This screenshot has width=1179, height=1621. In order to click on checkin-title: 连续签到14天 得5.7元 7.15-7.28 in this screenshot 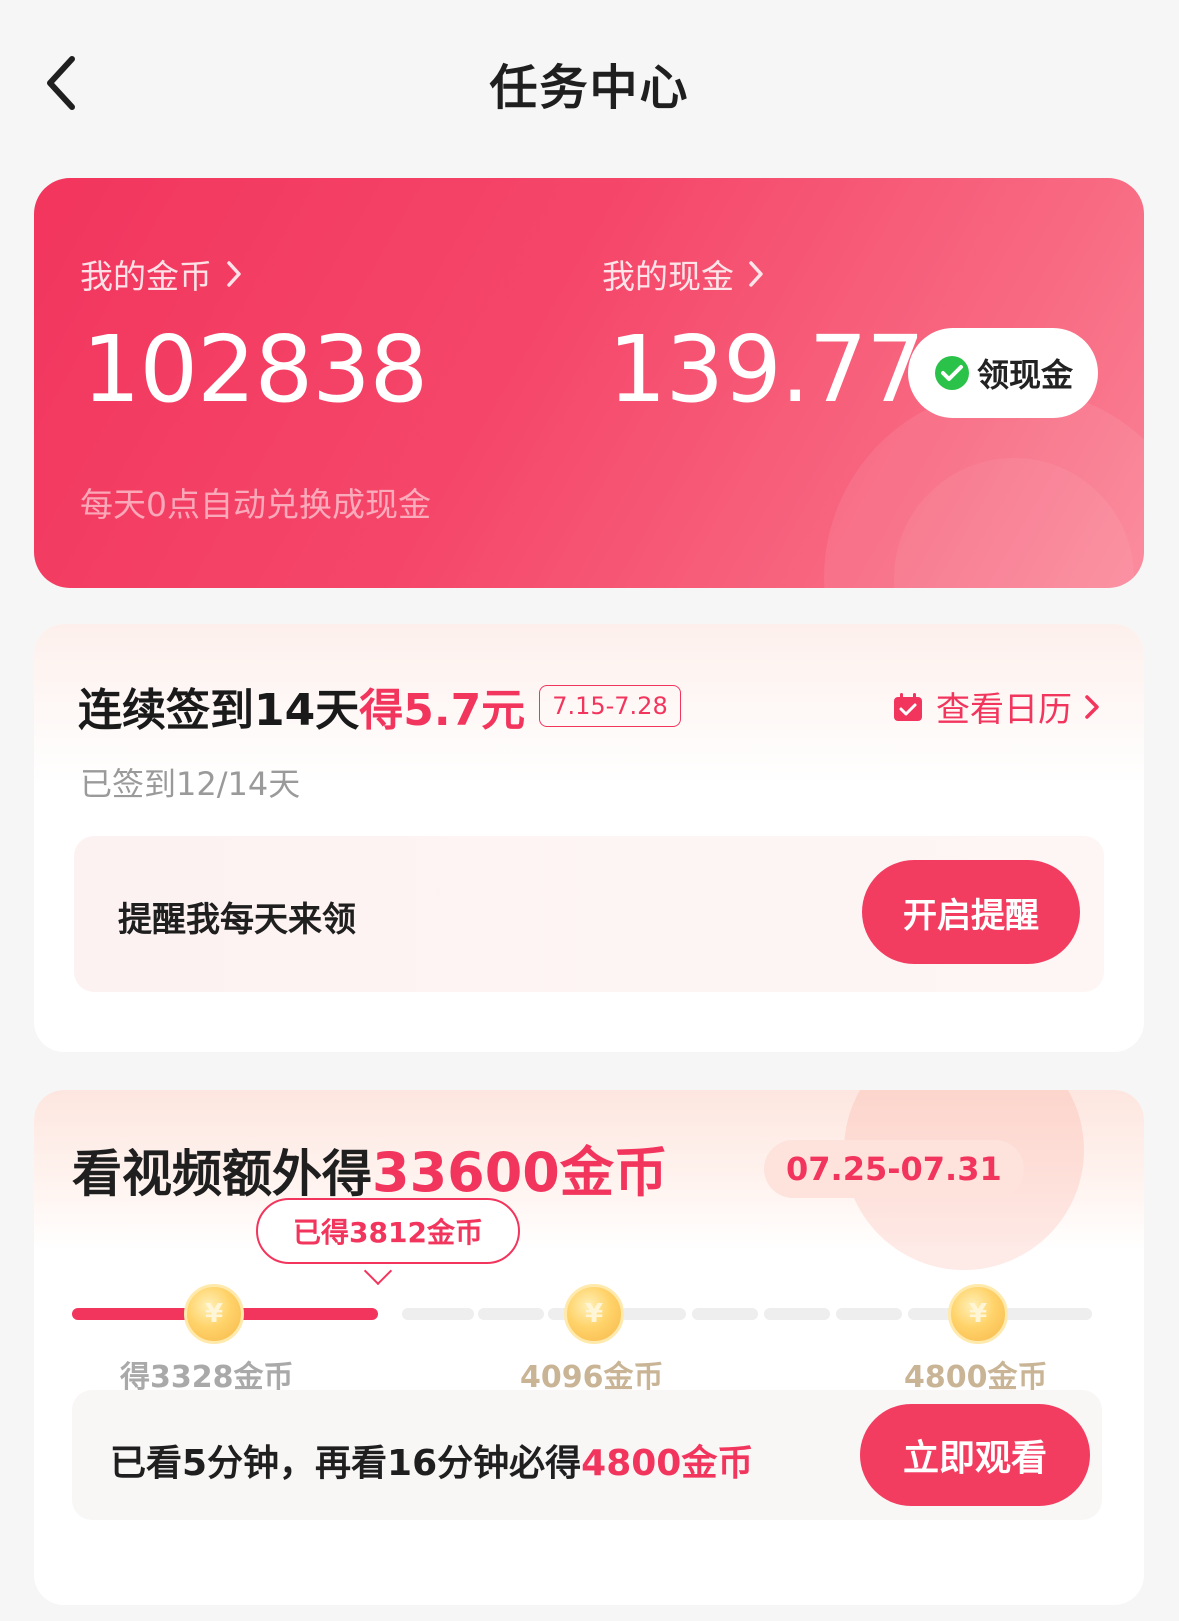, I will do `click(379, 706)`.